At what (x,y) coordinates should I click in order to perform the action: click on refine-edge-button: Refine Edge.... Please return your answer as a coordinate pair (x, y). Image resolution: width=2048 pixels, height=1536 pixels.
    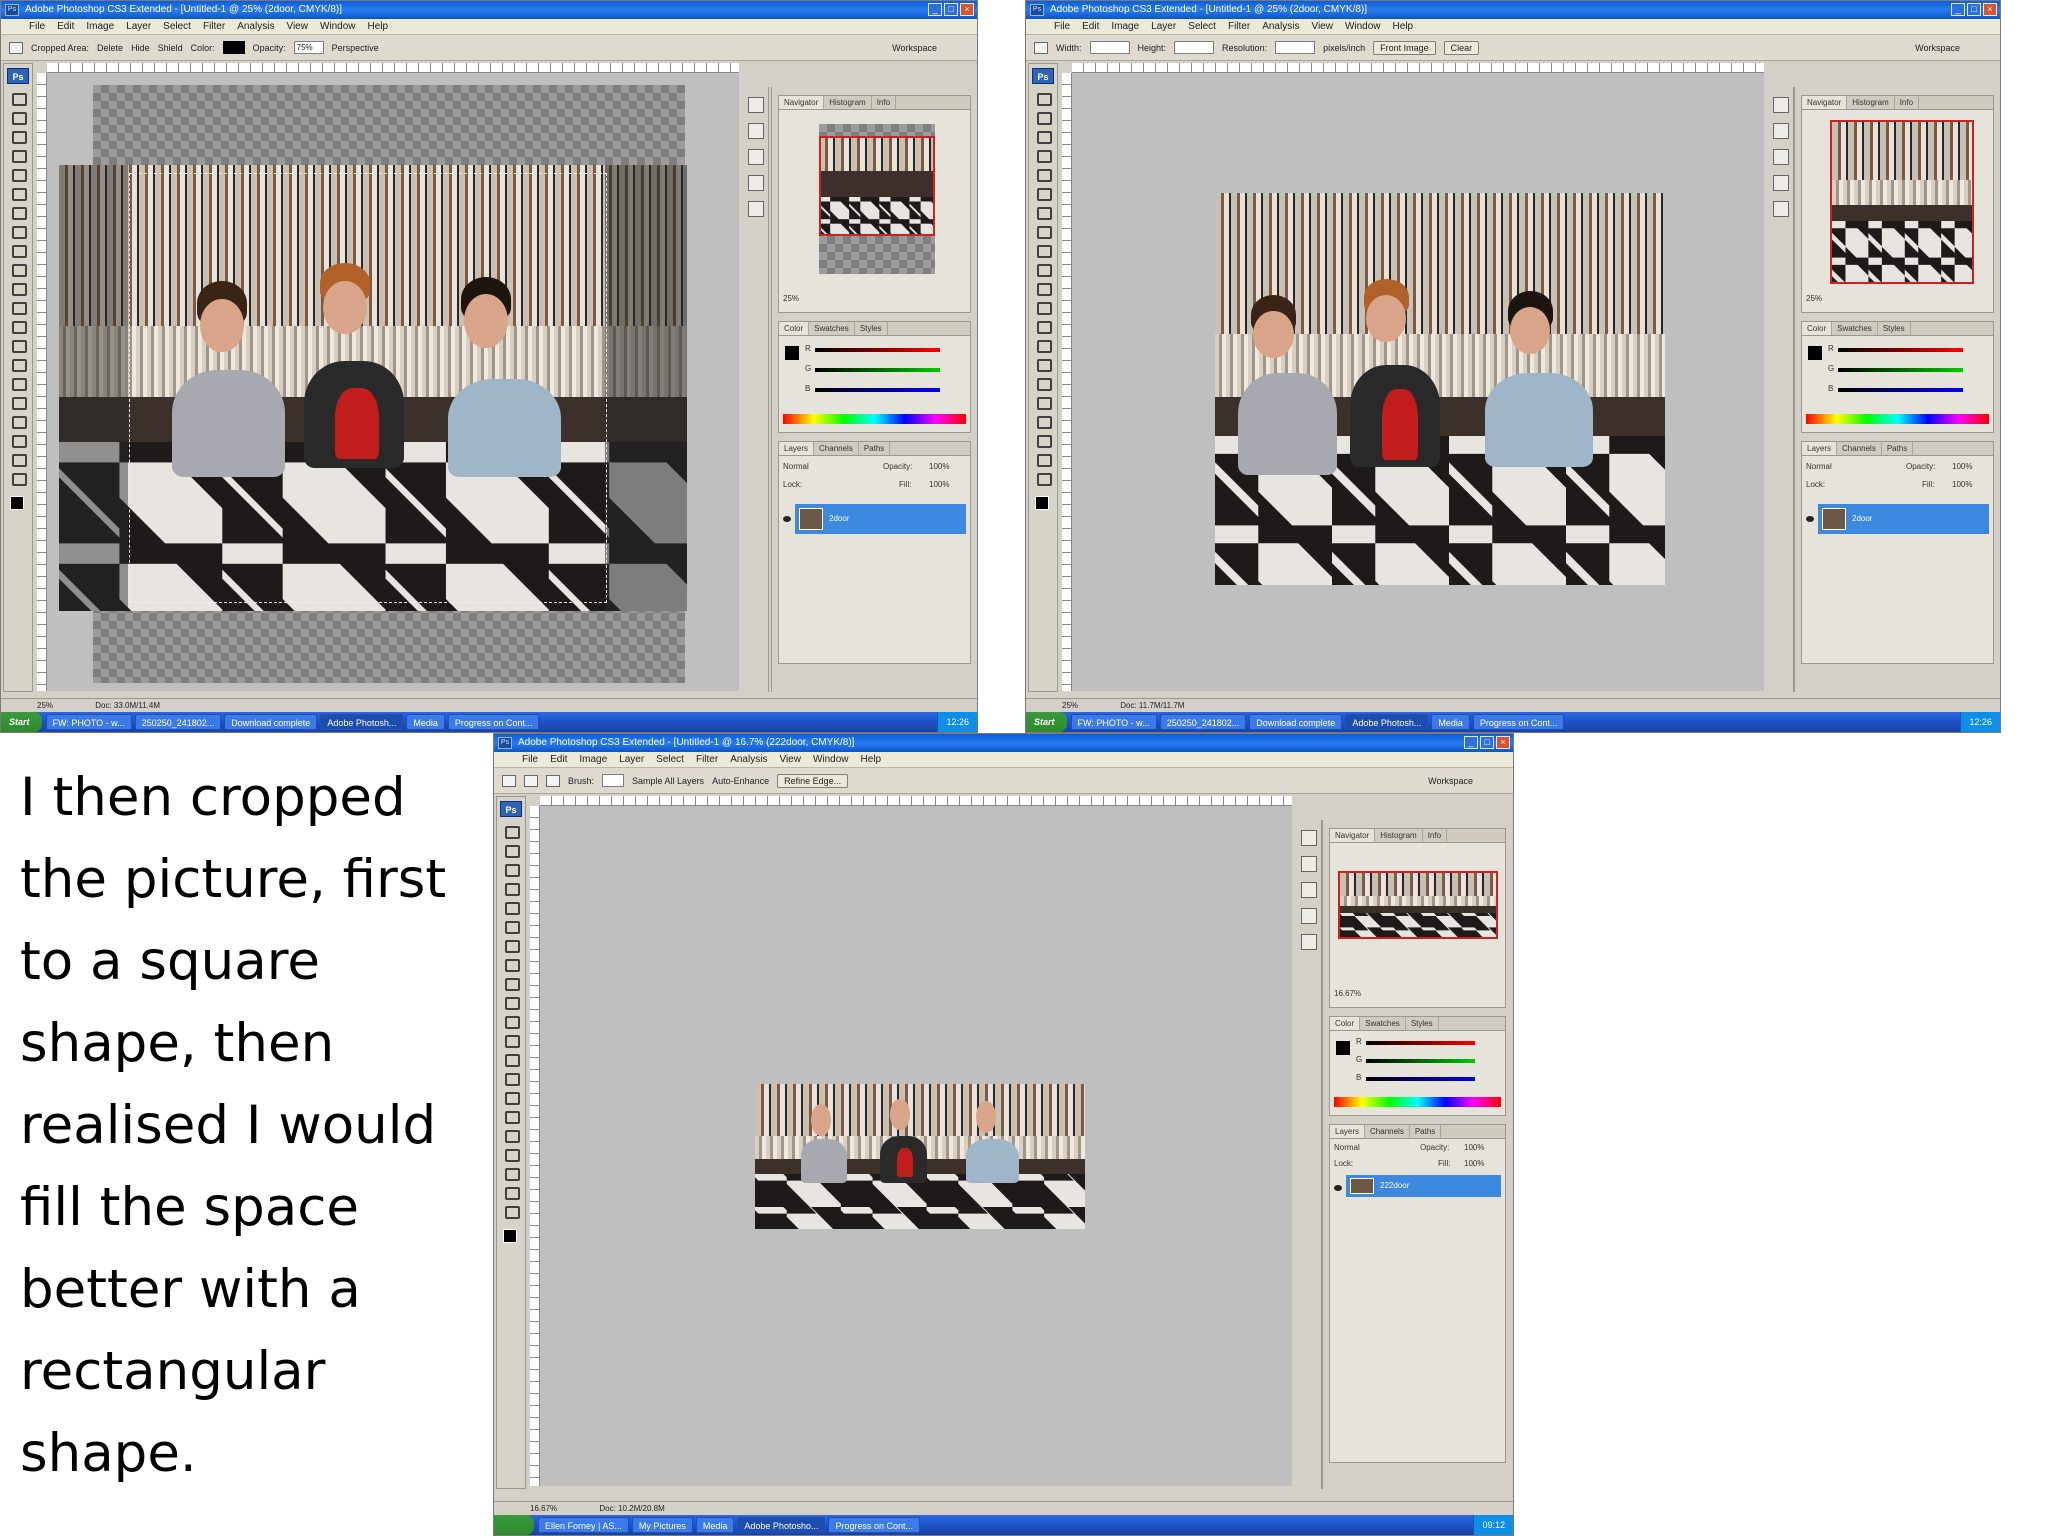
    Looking at the image, I should click on (813, 780).